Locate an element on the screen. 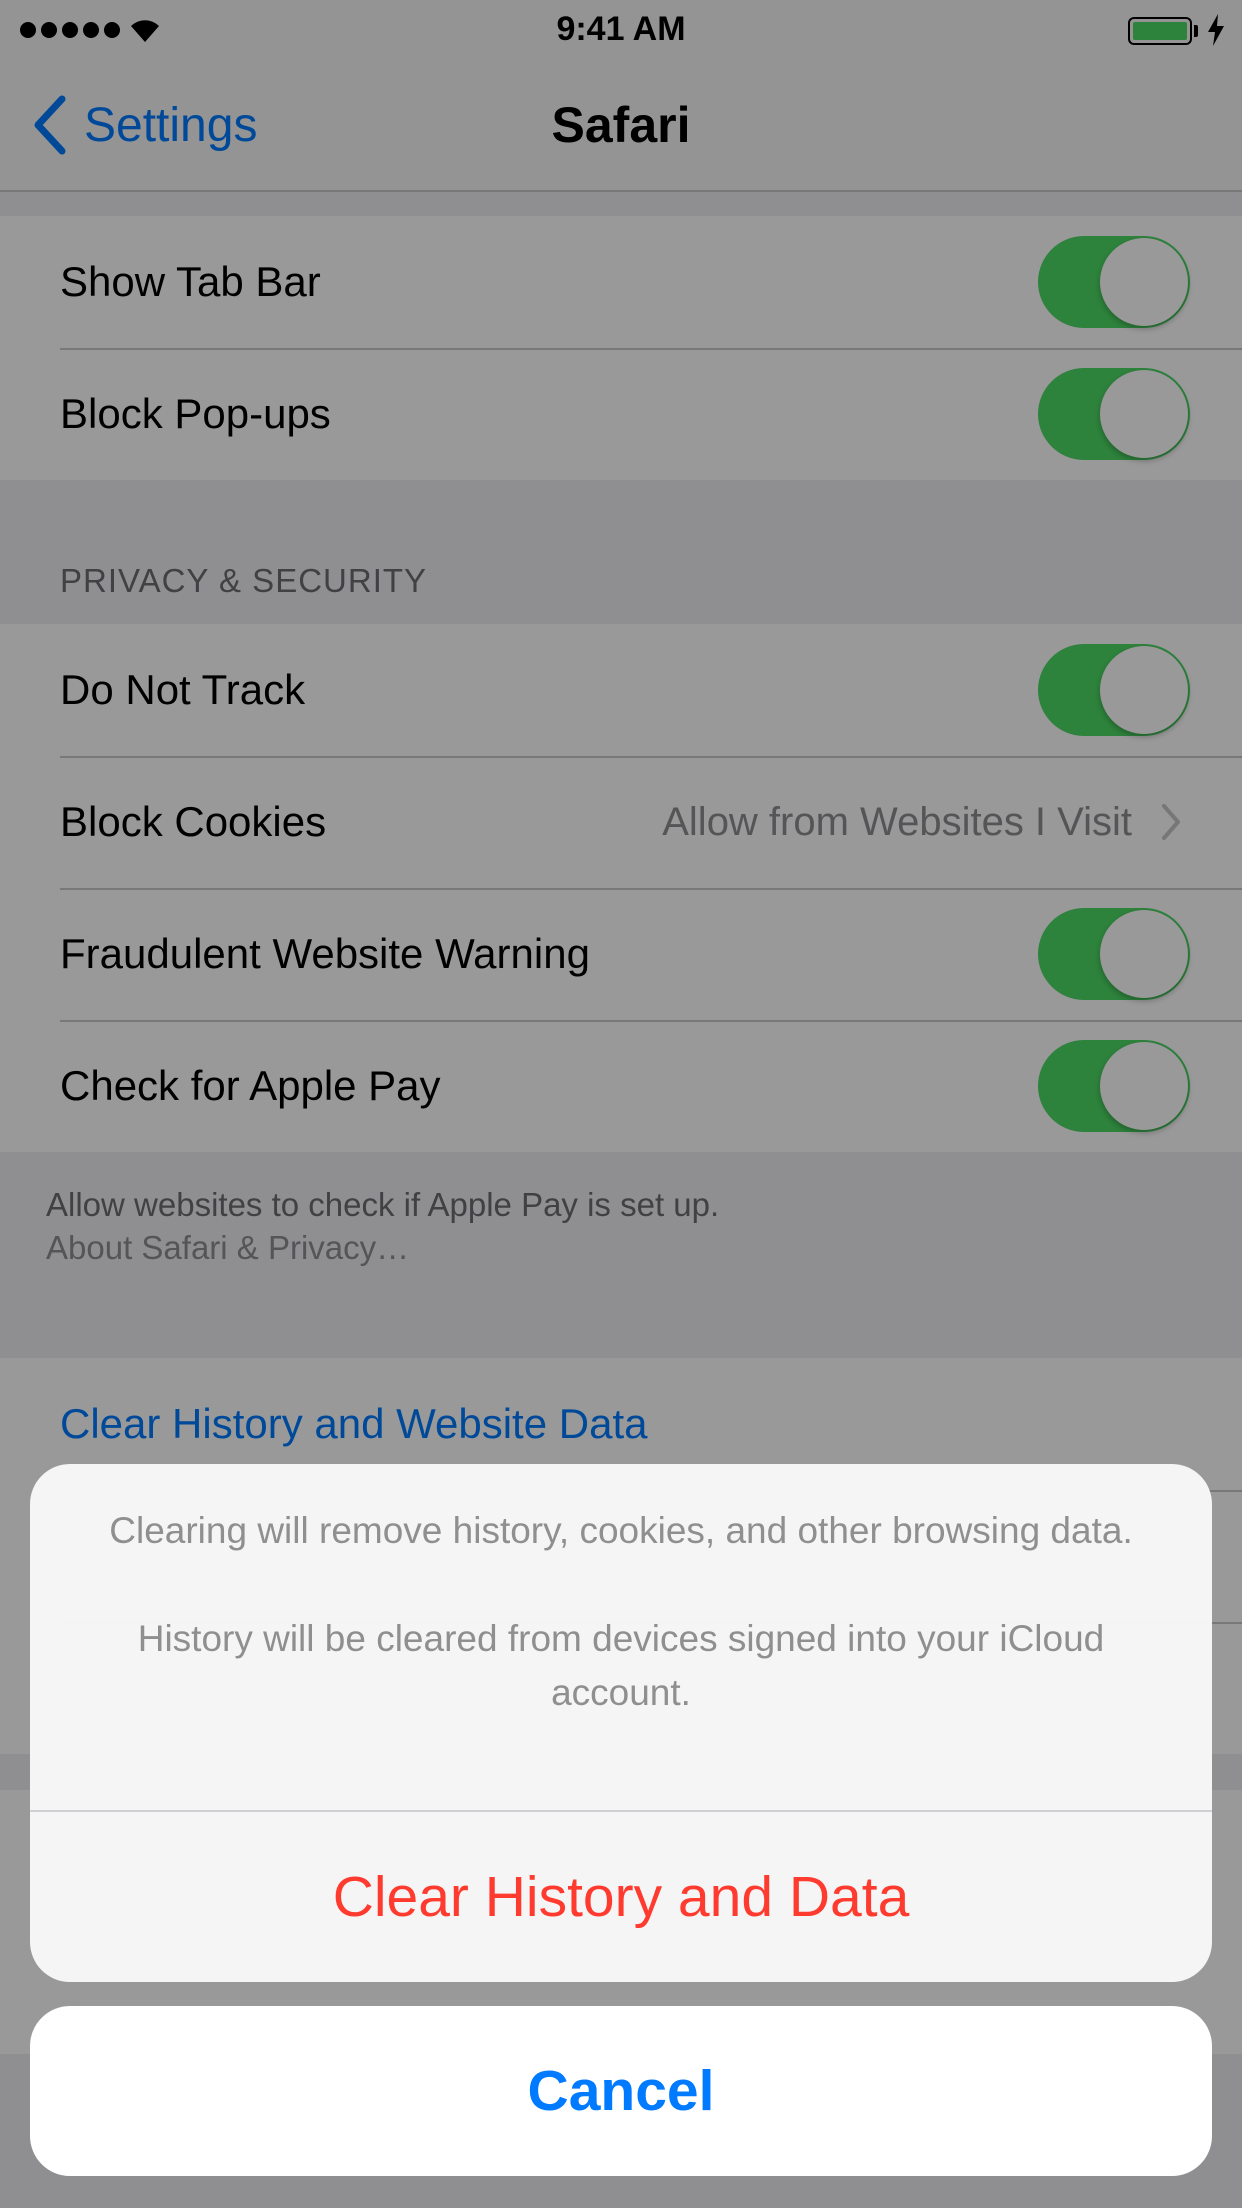  clear-history-and-data-button: Clear History and Data is located at coordinates (621, 1897).